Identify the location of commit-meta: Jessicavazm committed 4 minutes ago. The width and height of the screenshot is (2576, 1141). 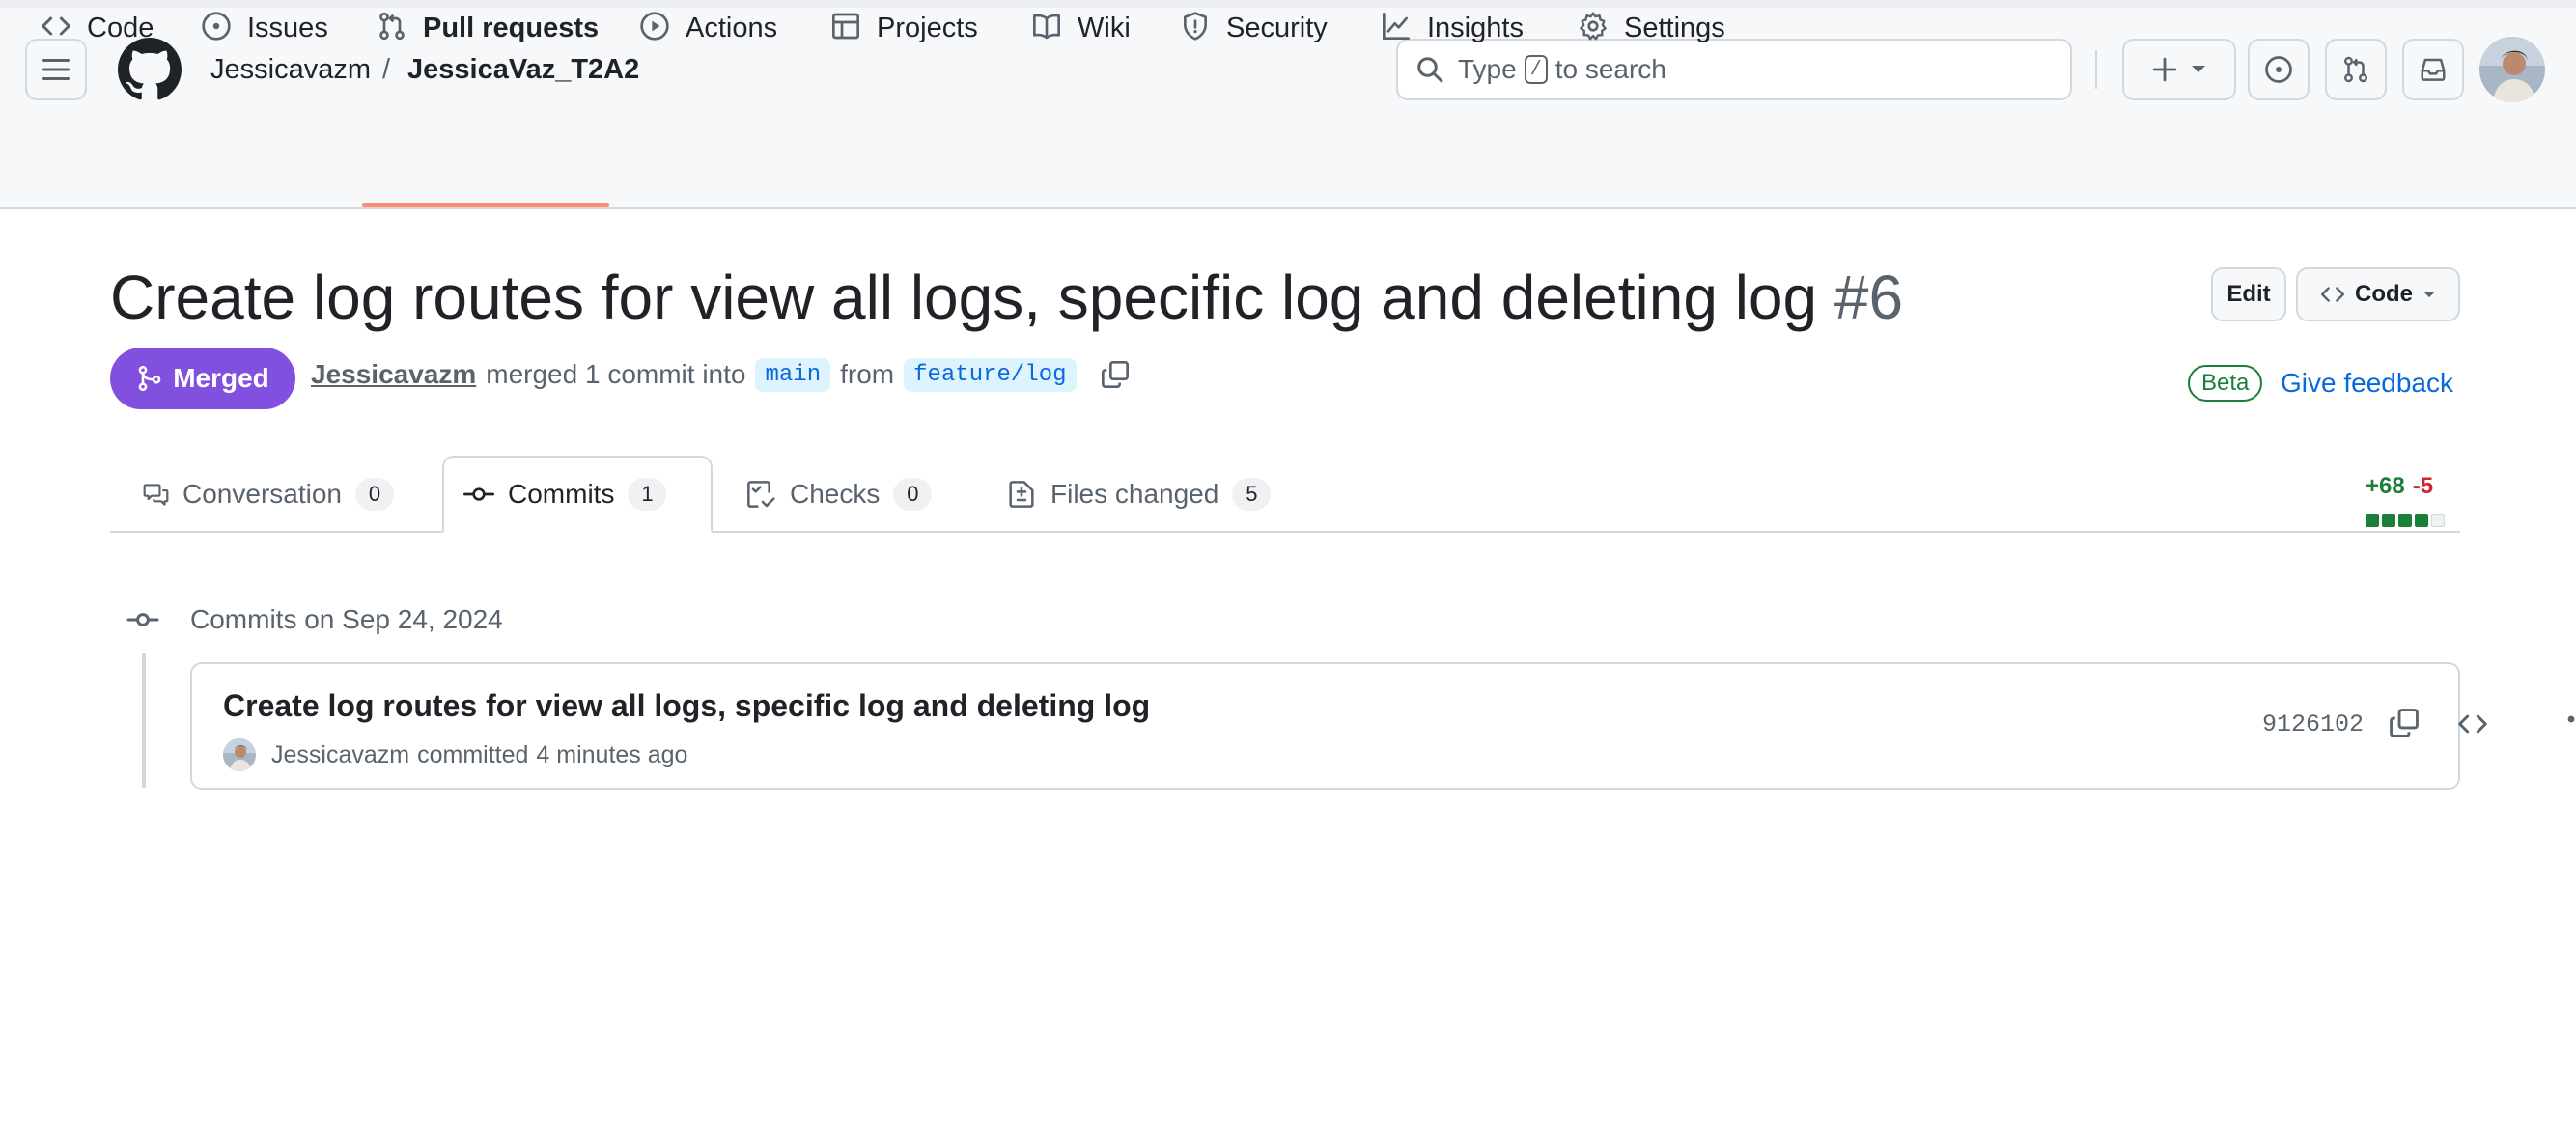
(455, 755).